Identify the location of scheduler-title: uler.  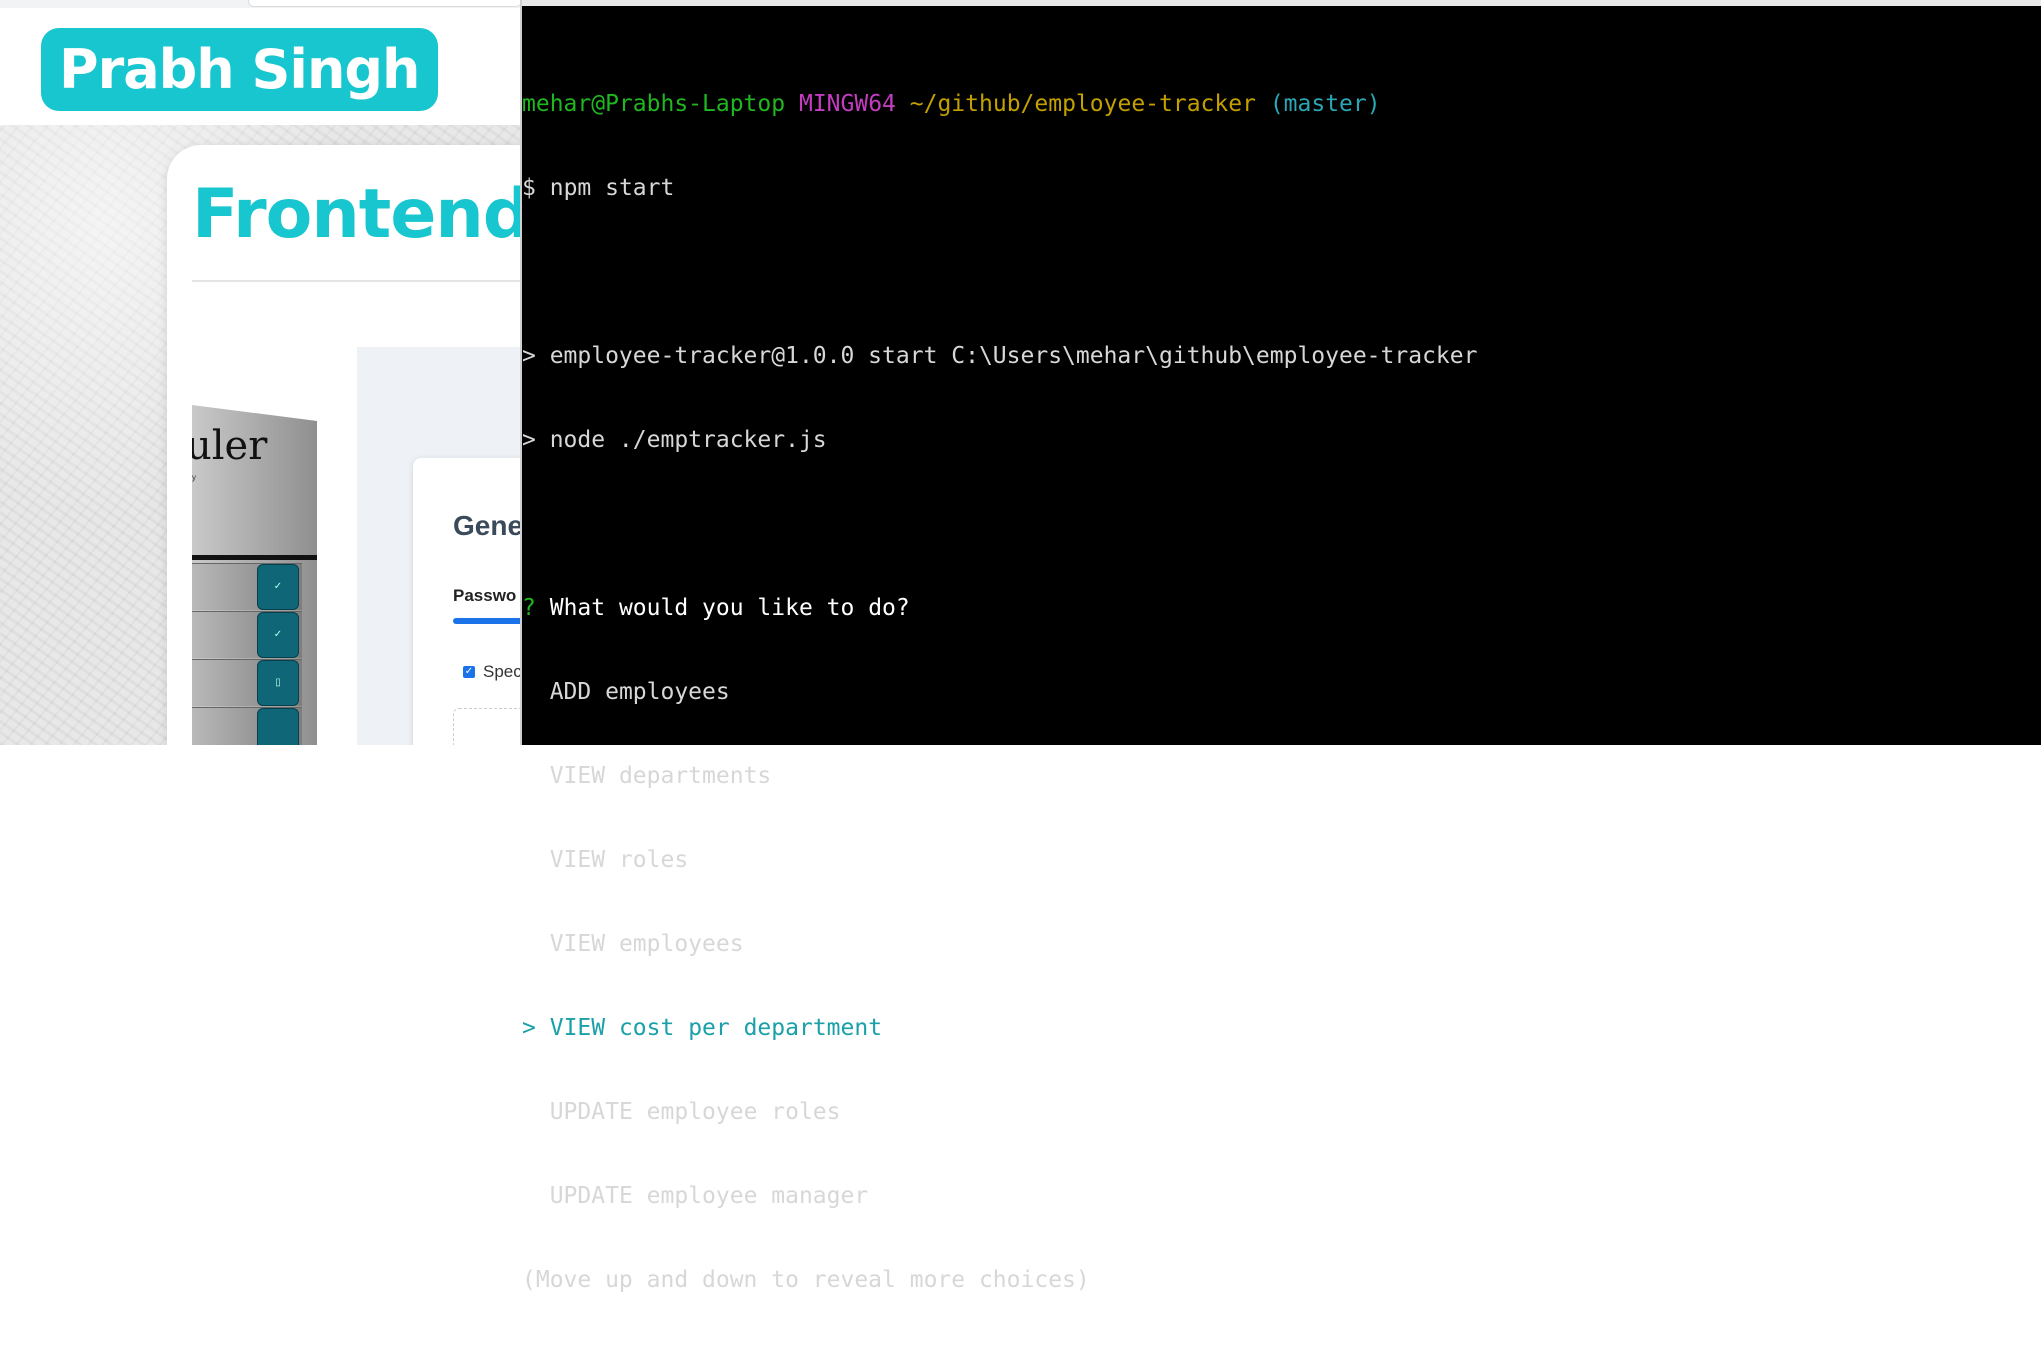
(230, 446).